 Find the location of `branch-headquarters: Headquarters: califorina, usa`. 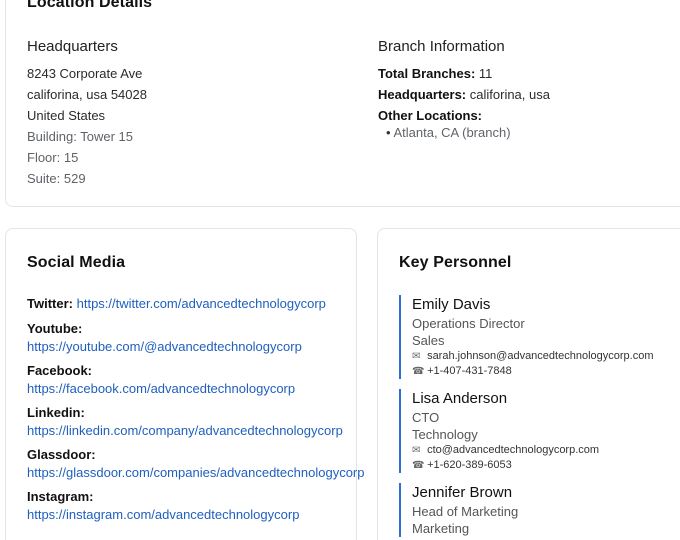

branch-headquarters: Headquarters: califorina, usa is located at coordinates (464, 94).